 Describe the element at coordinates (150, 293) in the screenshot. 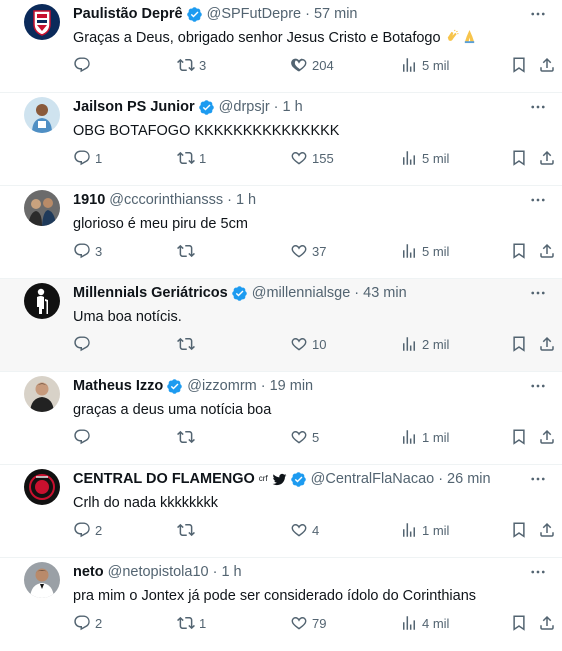

I see `author-name: Millennials Geriátricos` at that location.